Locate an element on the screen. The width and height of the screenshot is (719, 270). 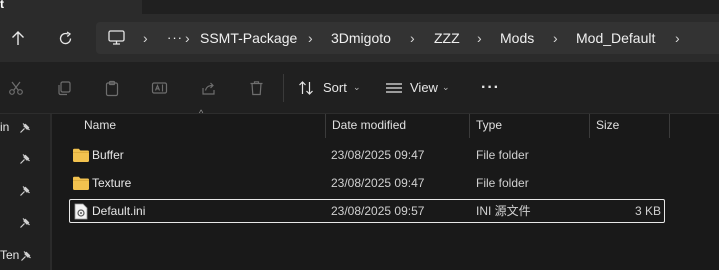
share-button is located at coordinates (208, 88).